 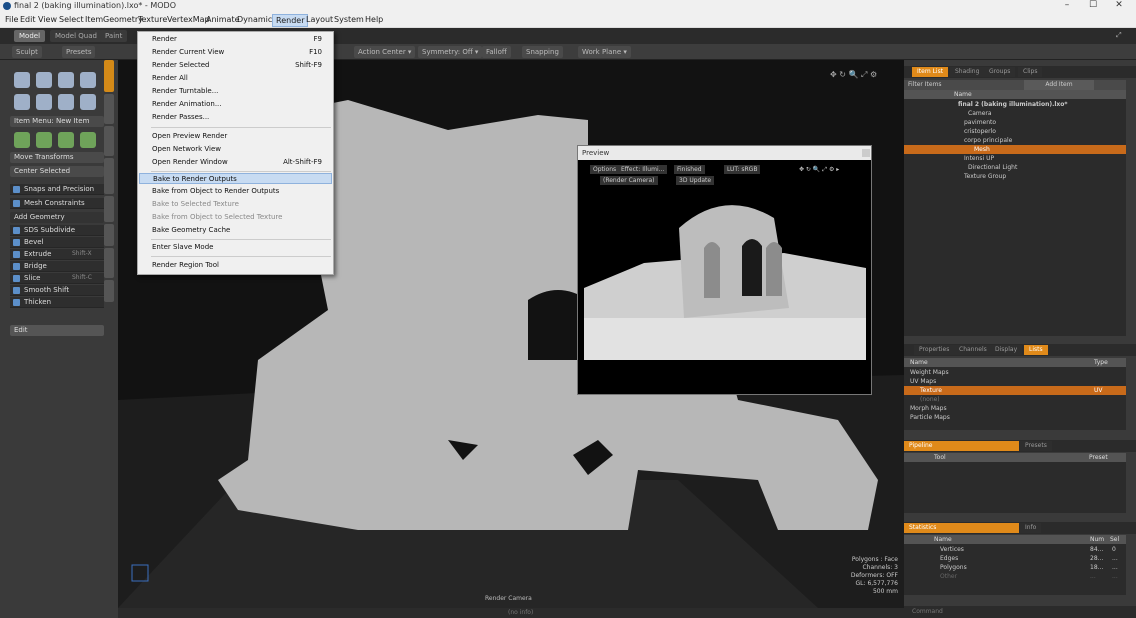 I want to click on tab-channels: Channels, so click(x=973, y=350).